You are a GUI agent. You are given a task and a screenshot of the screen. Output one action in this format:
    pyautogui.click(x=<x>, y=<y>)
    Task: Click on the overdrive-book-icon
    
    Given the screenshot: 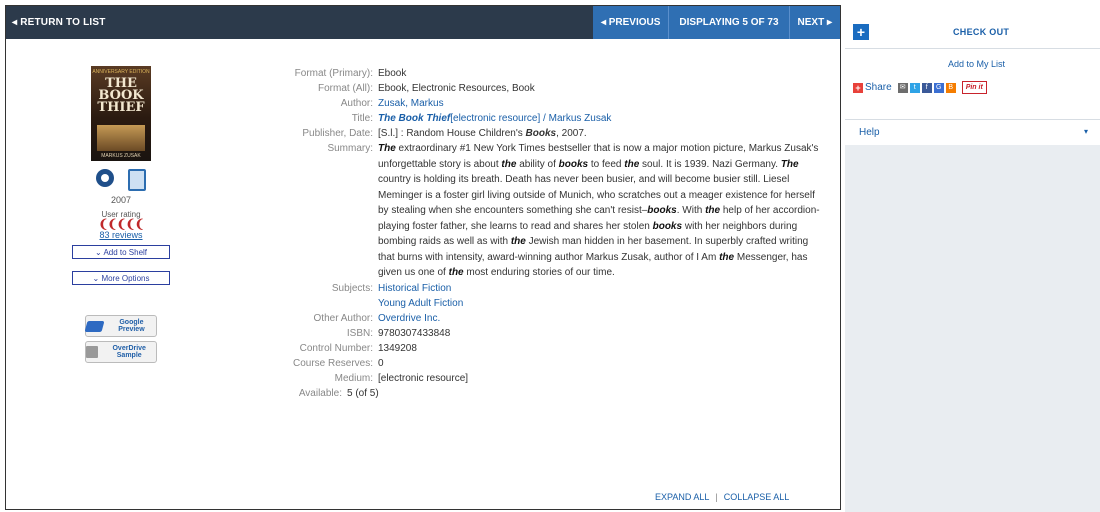 What is the action you would take?
    pyautogui.click(x=92, y=352)
    